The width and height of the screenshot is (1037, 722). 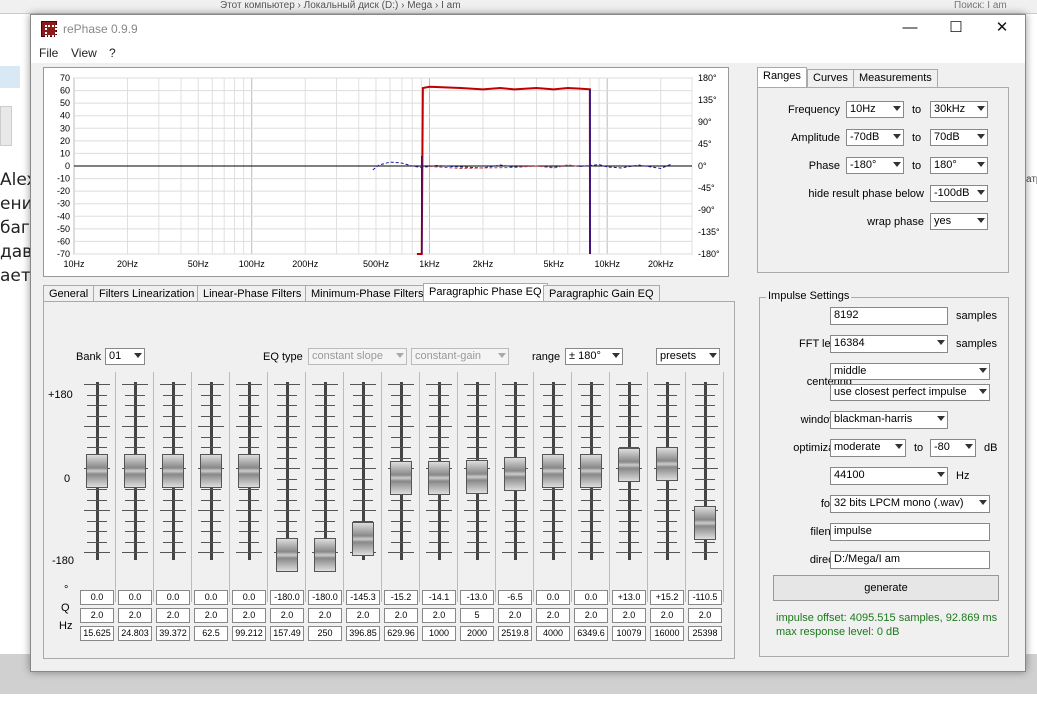 I want to click on close-button: ✕, so click(x=1002, y=29).